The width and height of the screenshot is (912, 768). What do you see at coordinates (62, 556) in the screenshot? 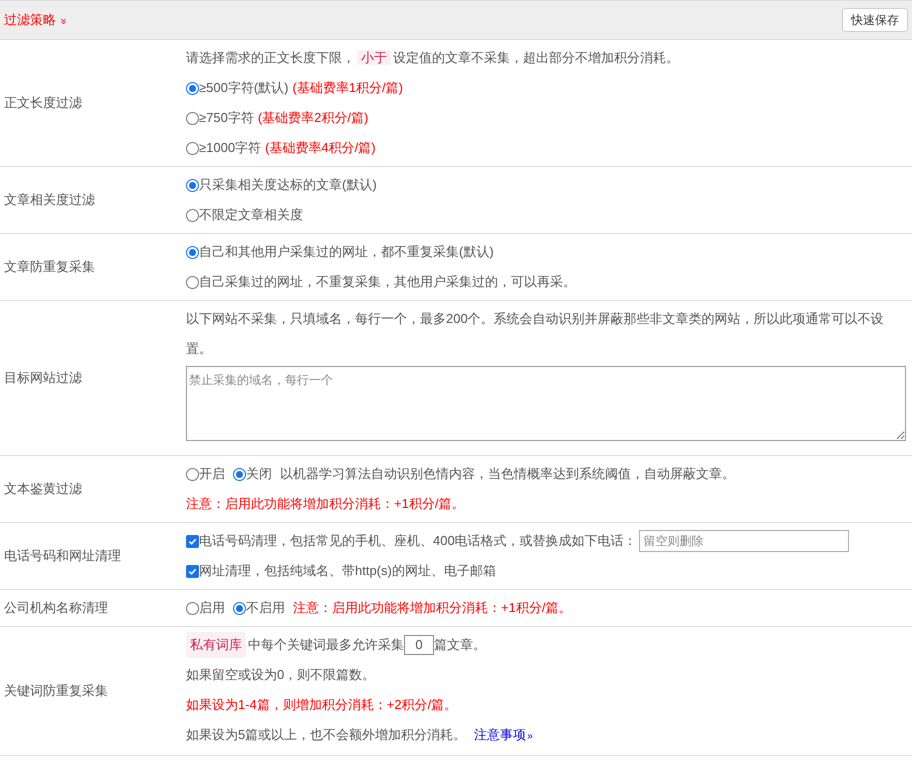
I see `row-label: 电话号码和网址清理` at bounding box center [62, 556].